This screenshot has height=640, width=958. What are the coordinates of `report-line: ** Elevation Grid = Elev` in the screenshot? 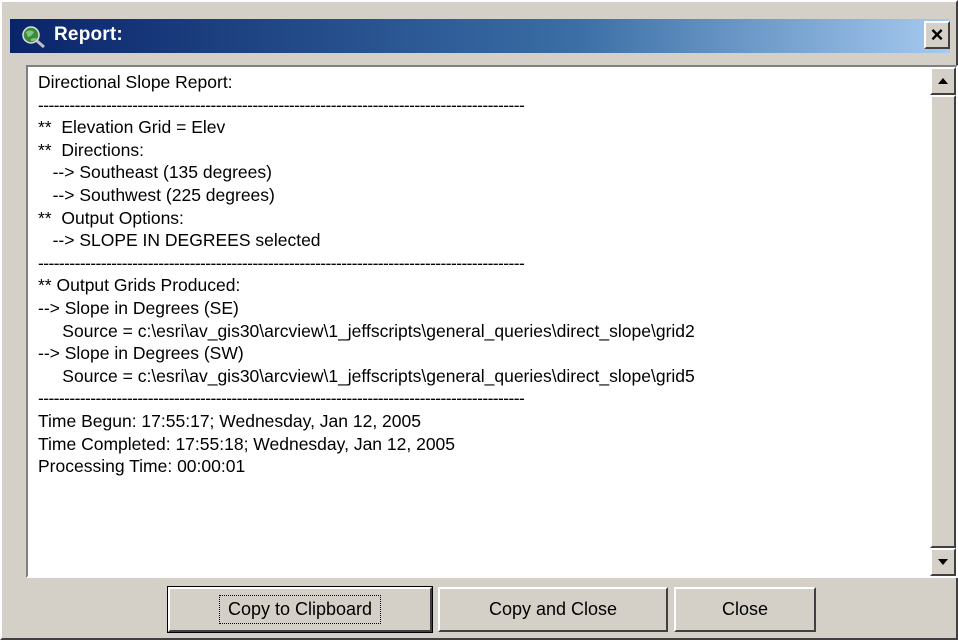 It's located at (132, 127).